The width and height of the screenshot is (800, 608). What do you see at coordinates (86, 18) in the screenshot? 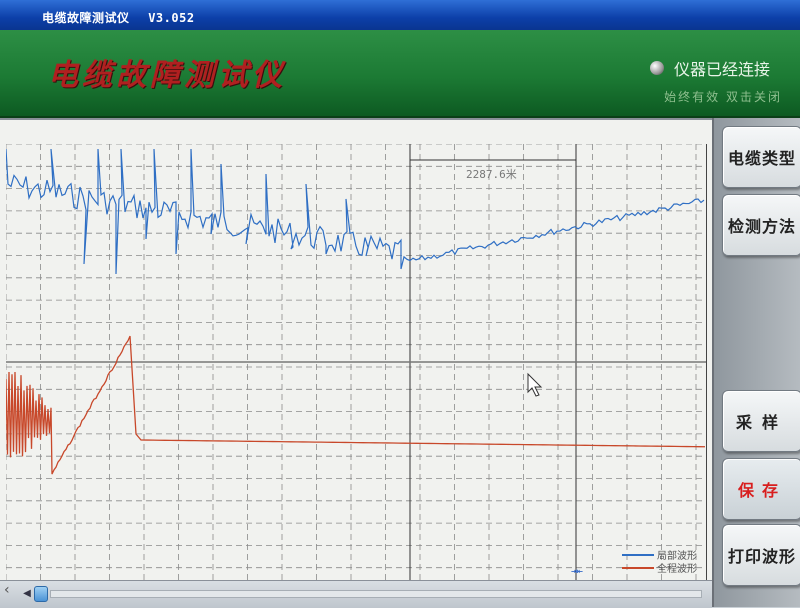
I see `window-title: 电缆故障测试仪` at bounding box center [86, 18].